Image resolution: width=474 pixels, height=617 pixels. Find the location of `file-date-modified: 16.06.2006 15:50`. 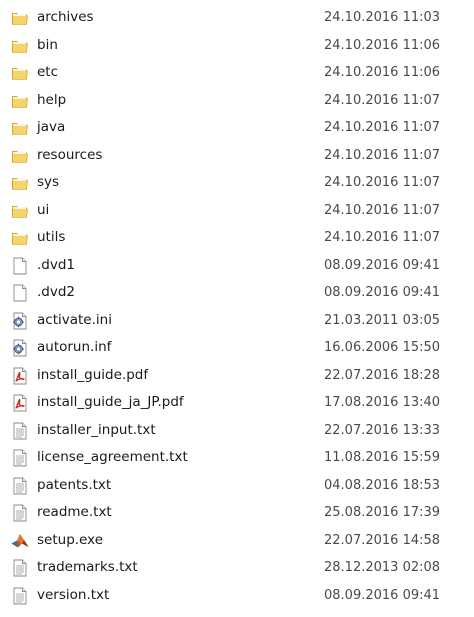

file-date-modified: 16.06.2006 15:50 is located at coordinates (382, 347).